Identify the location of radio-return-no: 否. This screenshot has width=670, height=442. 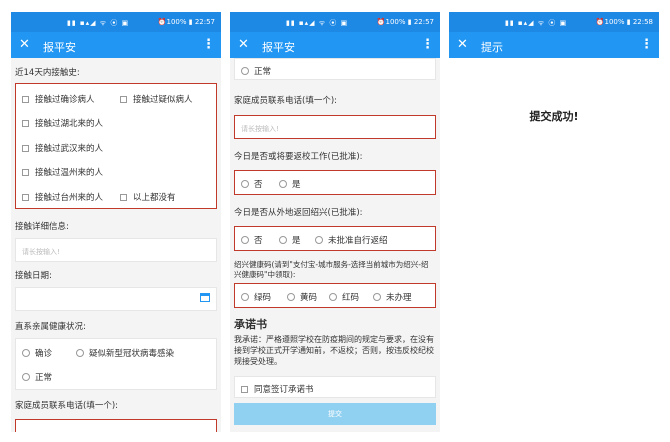
(252, 184).